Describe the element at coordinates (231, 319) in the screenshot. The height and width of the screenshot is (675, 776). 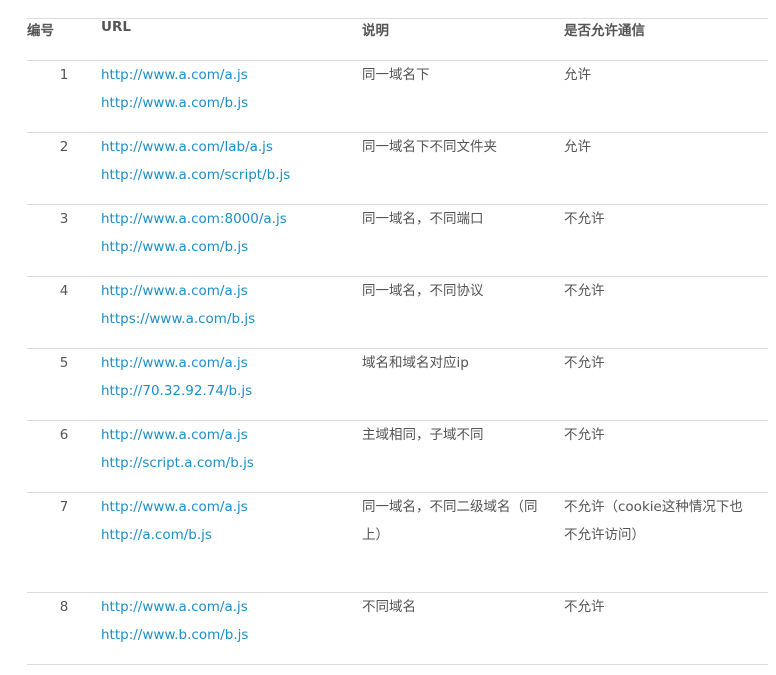
I see `url-link: https://www.a.com/b.js` at that location.